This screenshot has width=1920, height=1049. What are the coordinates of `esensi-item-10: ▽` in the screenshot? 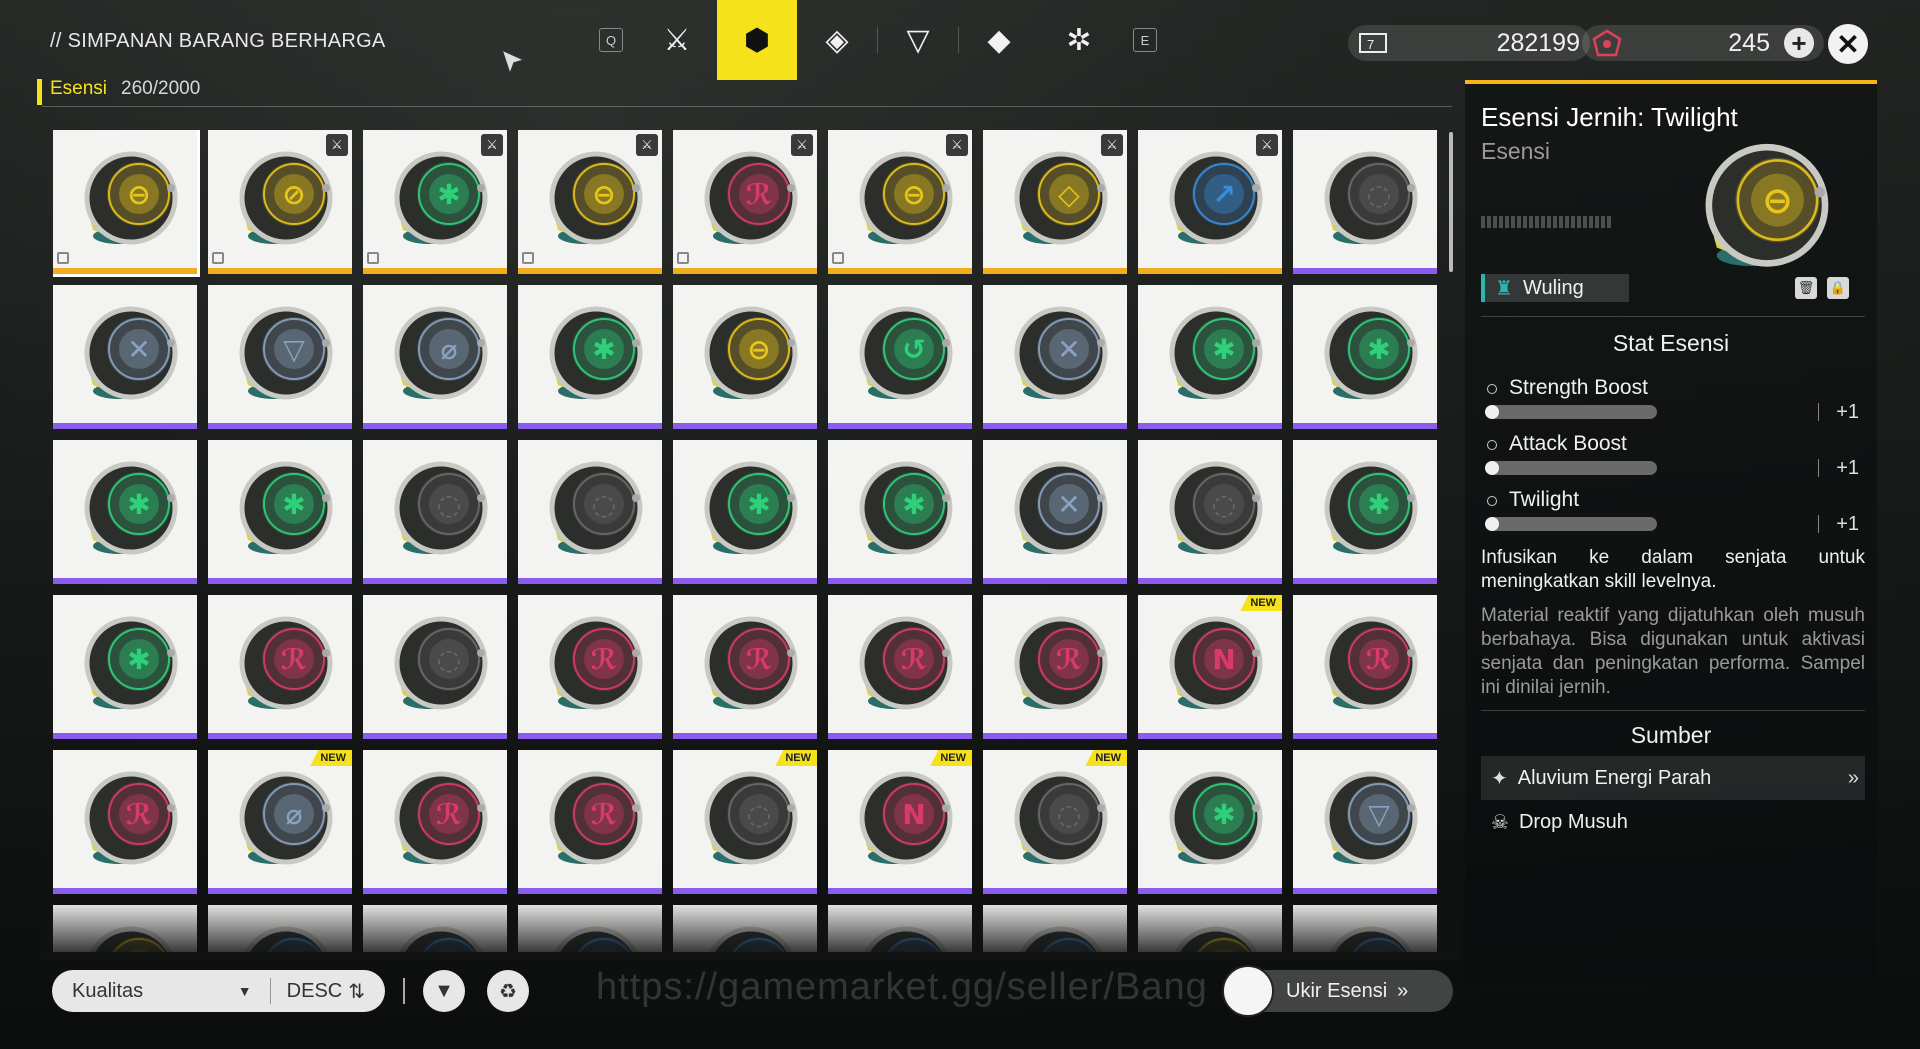 It's located at (280, 357).